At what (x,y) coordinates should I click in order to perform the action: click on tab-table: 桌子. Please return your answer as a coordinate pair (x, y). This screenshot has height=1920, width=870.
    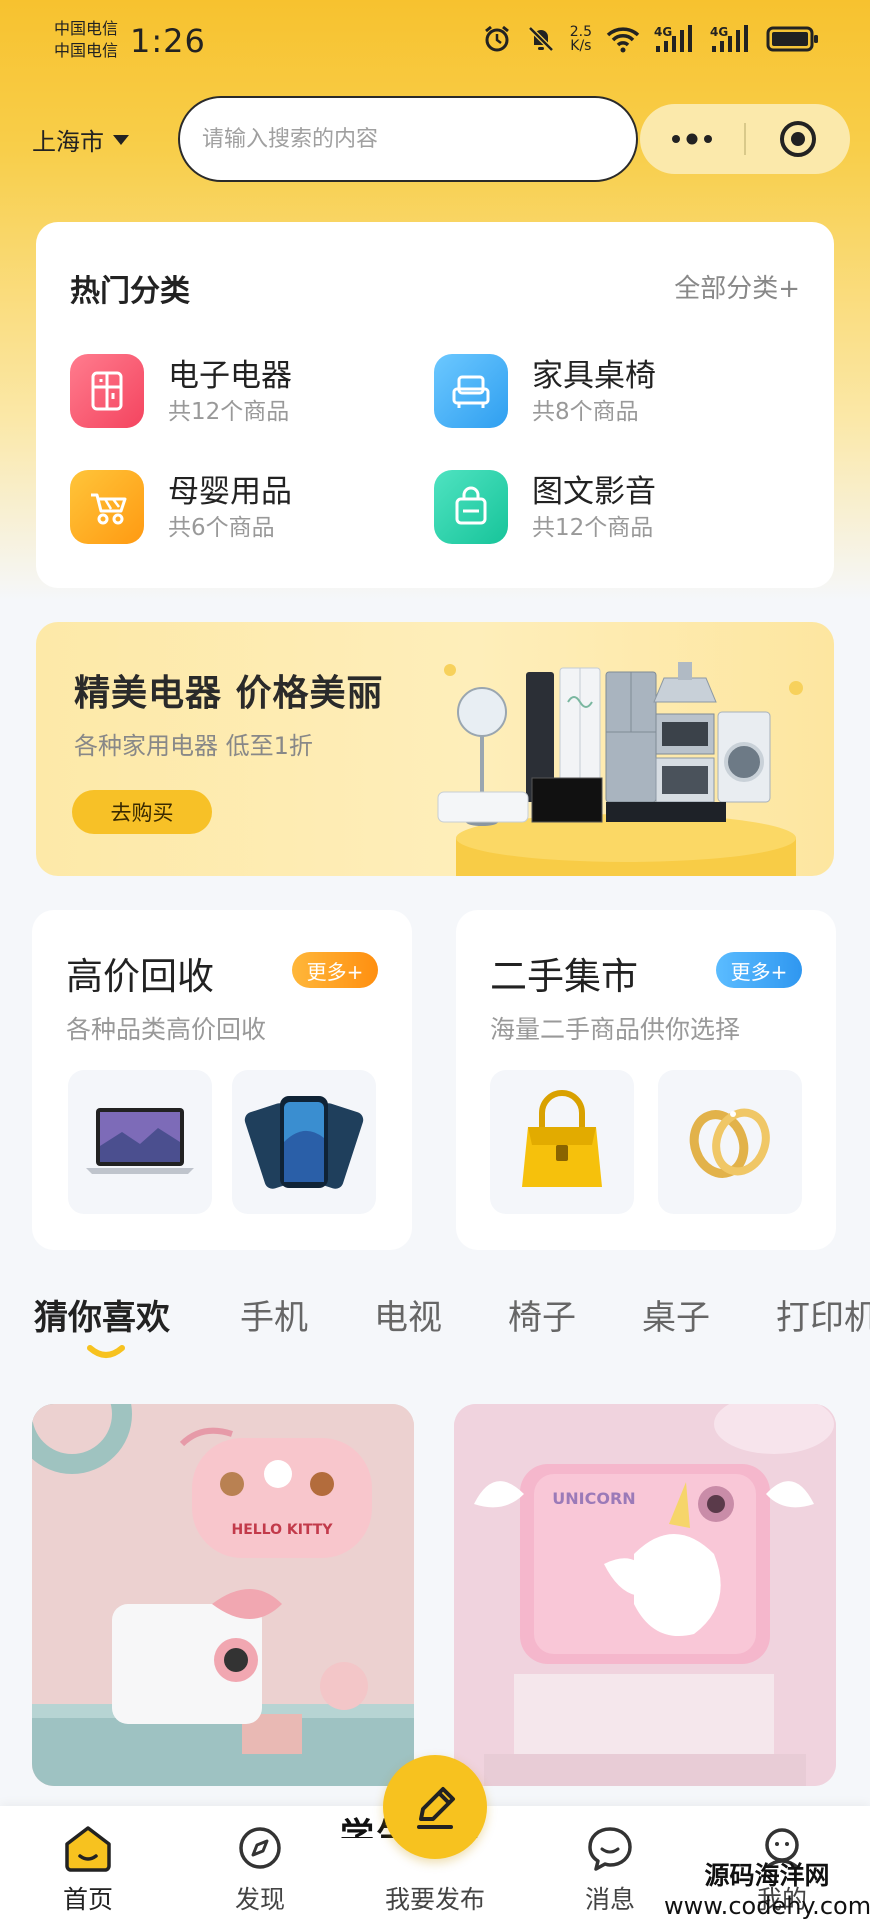
    Looking at the image, I should click on (676, 1314).